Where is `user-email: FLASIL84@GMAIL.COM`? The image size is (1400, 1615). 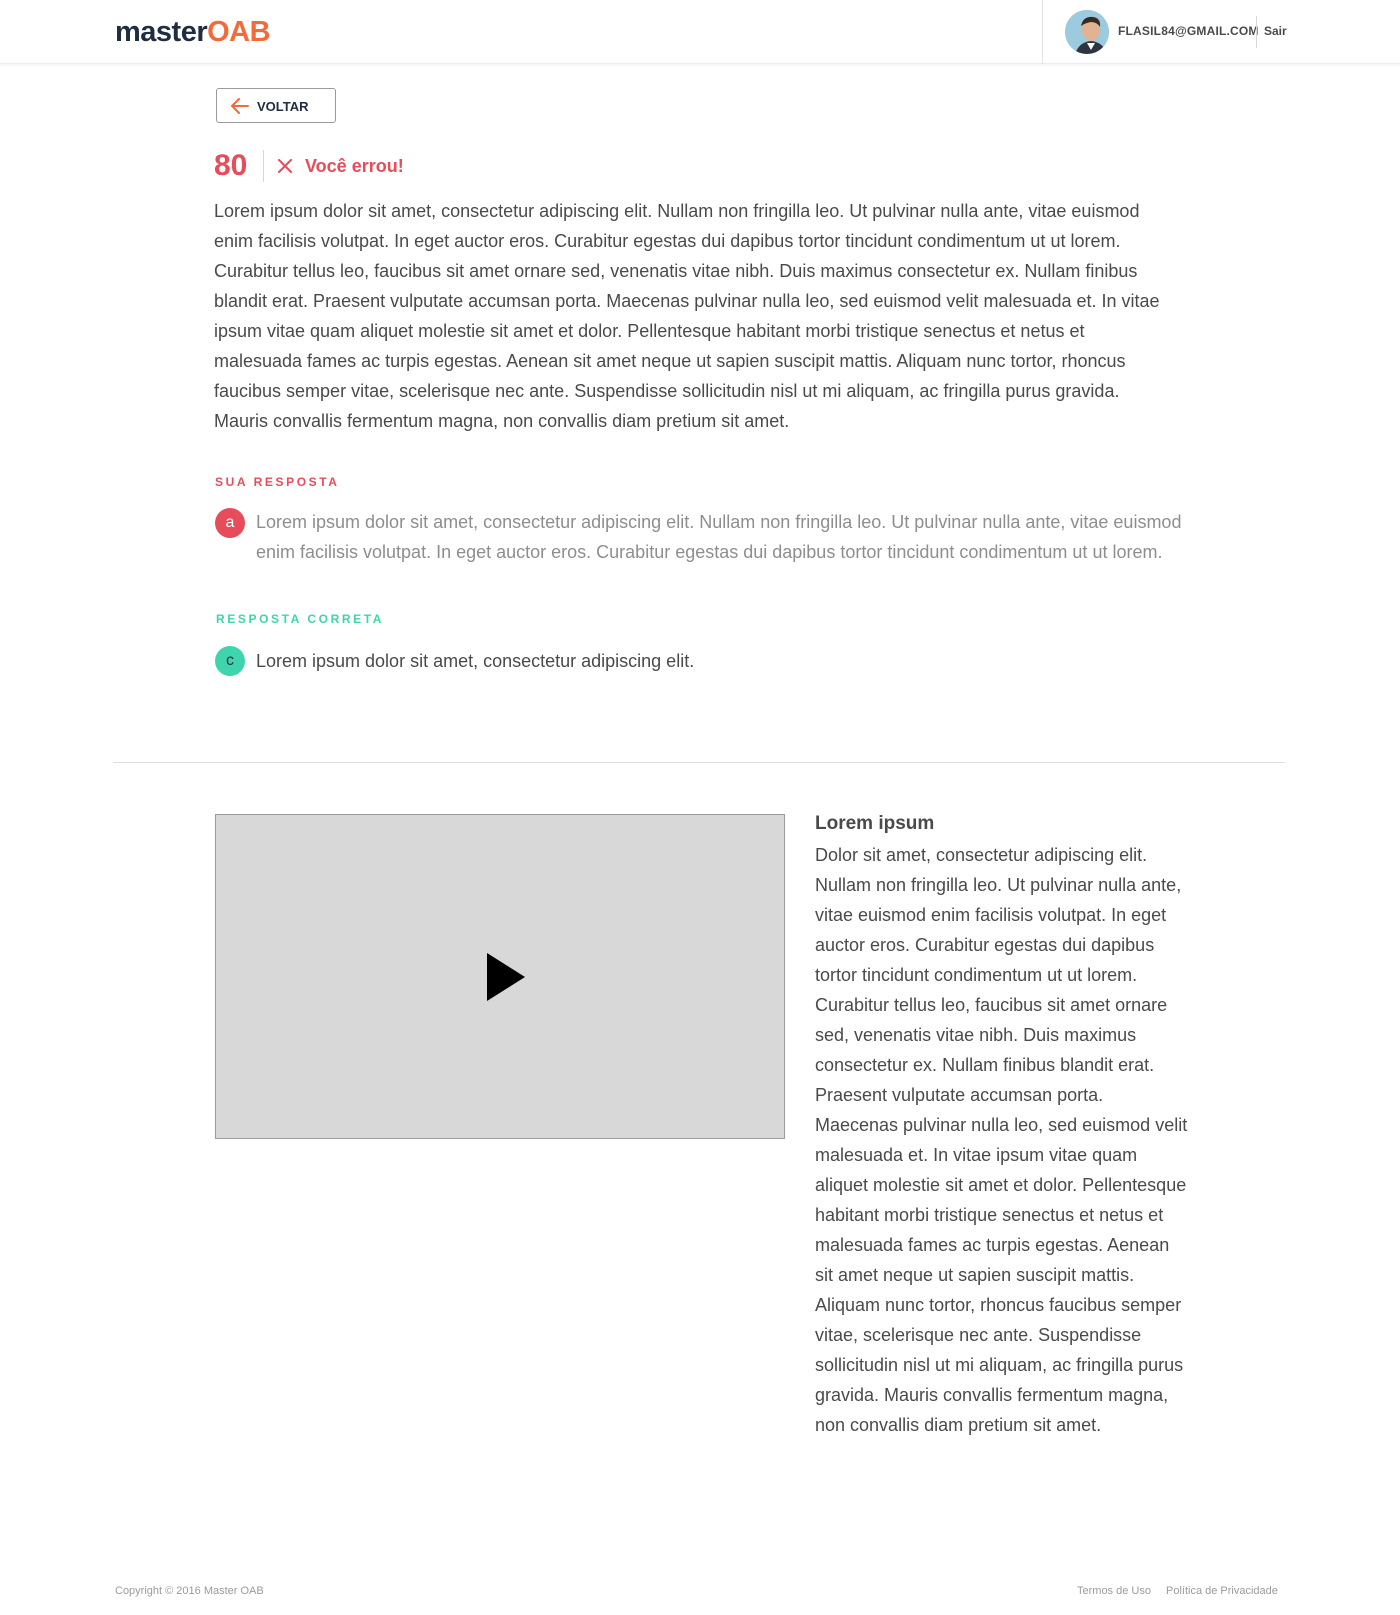
user-email: FLASIL84@GMAIL.COM is located at coordinates (1188, 31).